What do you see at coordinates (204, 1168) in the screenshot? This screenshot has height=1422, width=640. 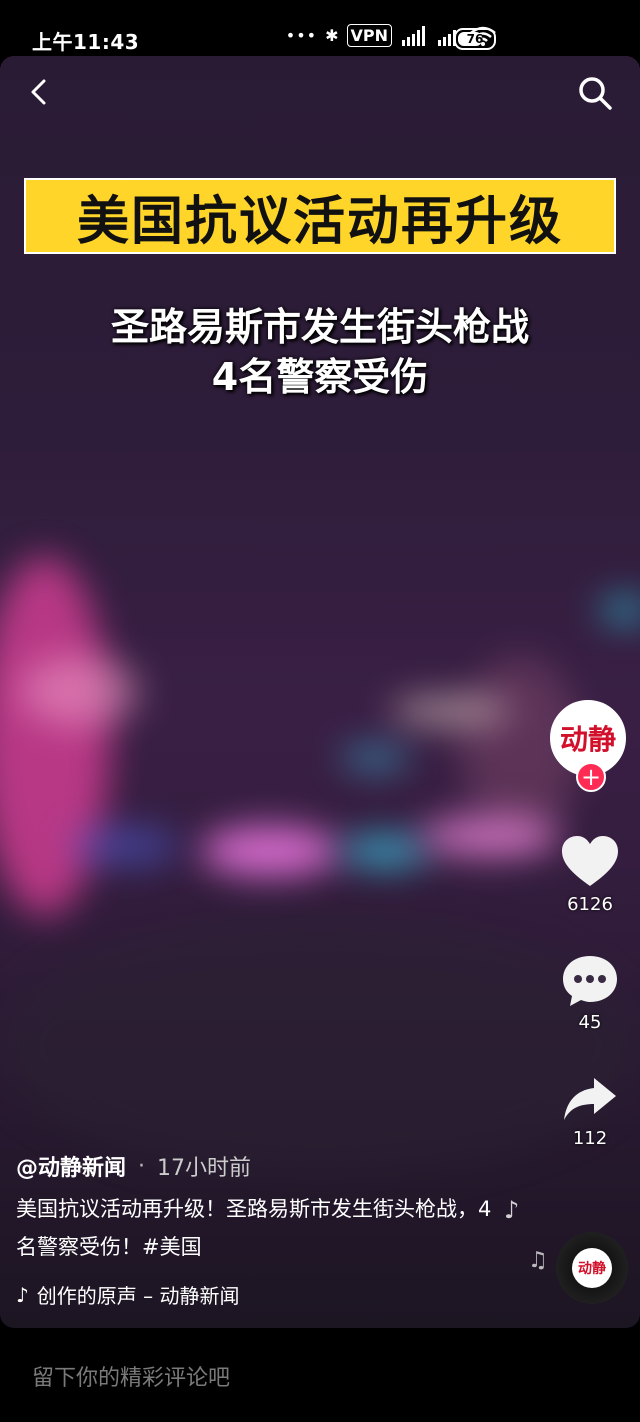 I see `post-time: 17小时前` at bounding box center [204, 1168].